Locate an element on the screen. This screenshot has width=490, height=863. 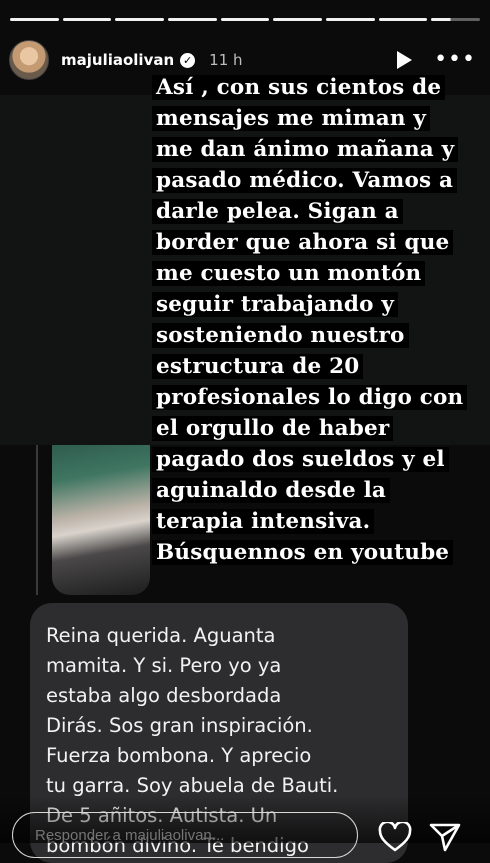
timestamp: 11 h is located at coordinates (226, 60).